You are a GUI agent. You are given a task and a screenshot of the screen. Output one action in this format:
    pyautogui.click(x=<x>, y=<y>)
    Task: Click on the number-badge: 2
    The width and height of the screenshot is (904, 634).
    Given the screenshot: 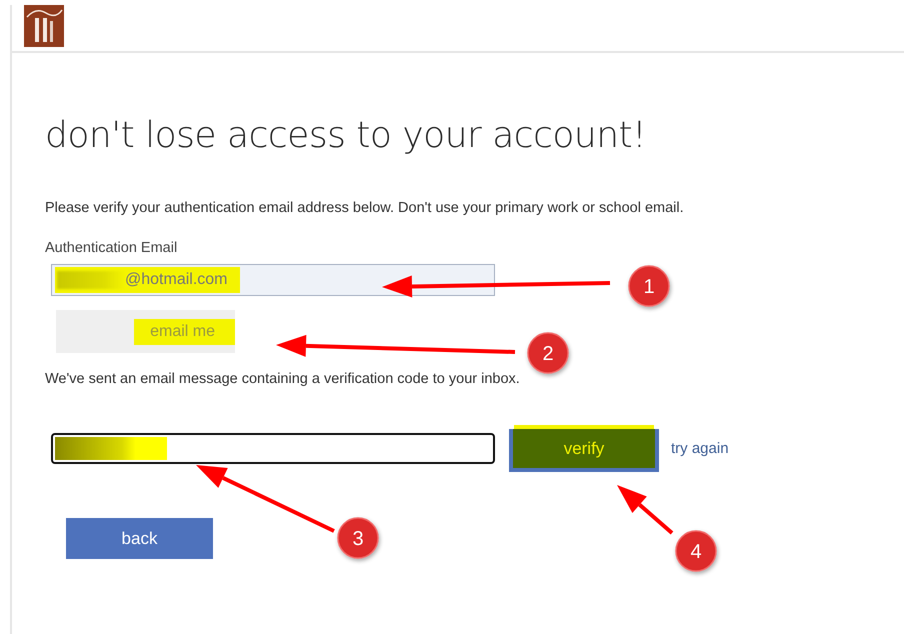 What is the action you would take?
    pyautogui.click(x=548, y=353)
    